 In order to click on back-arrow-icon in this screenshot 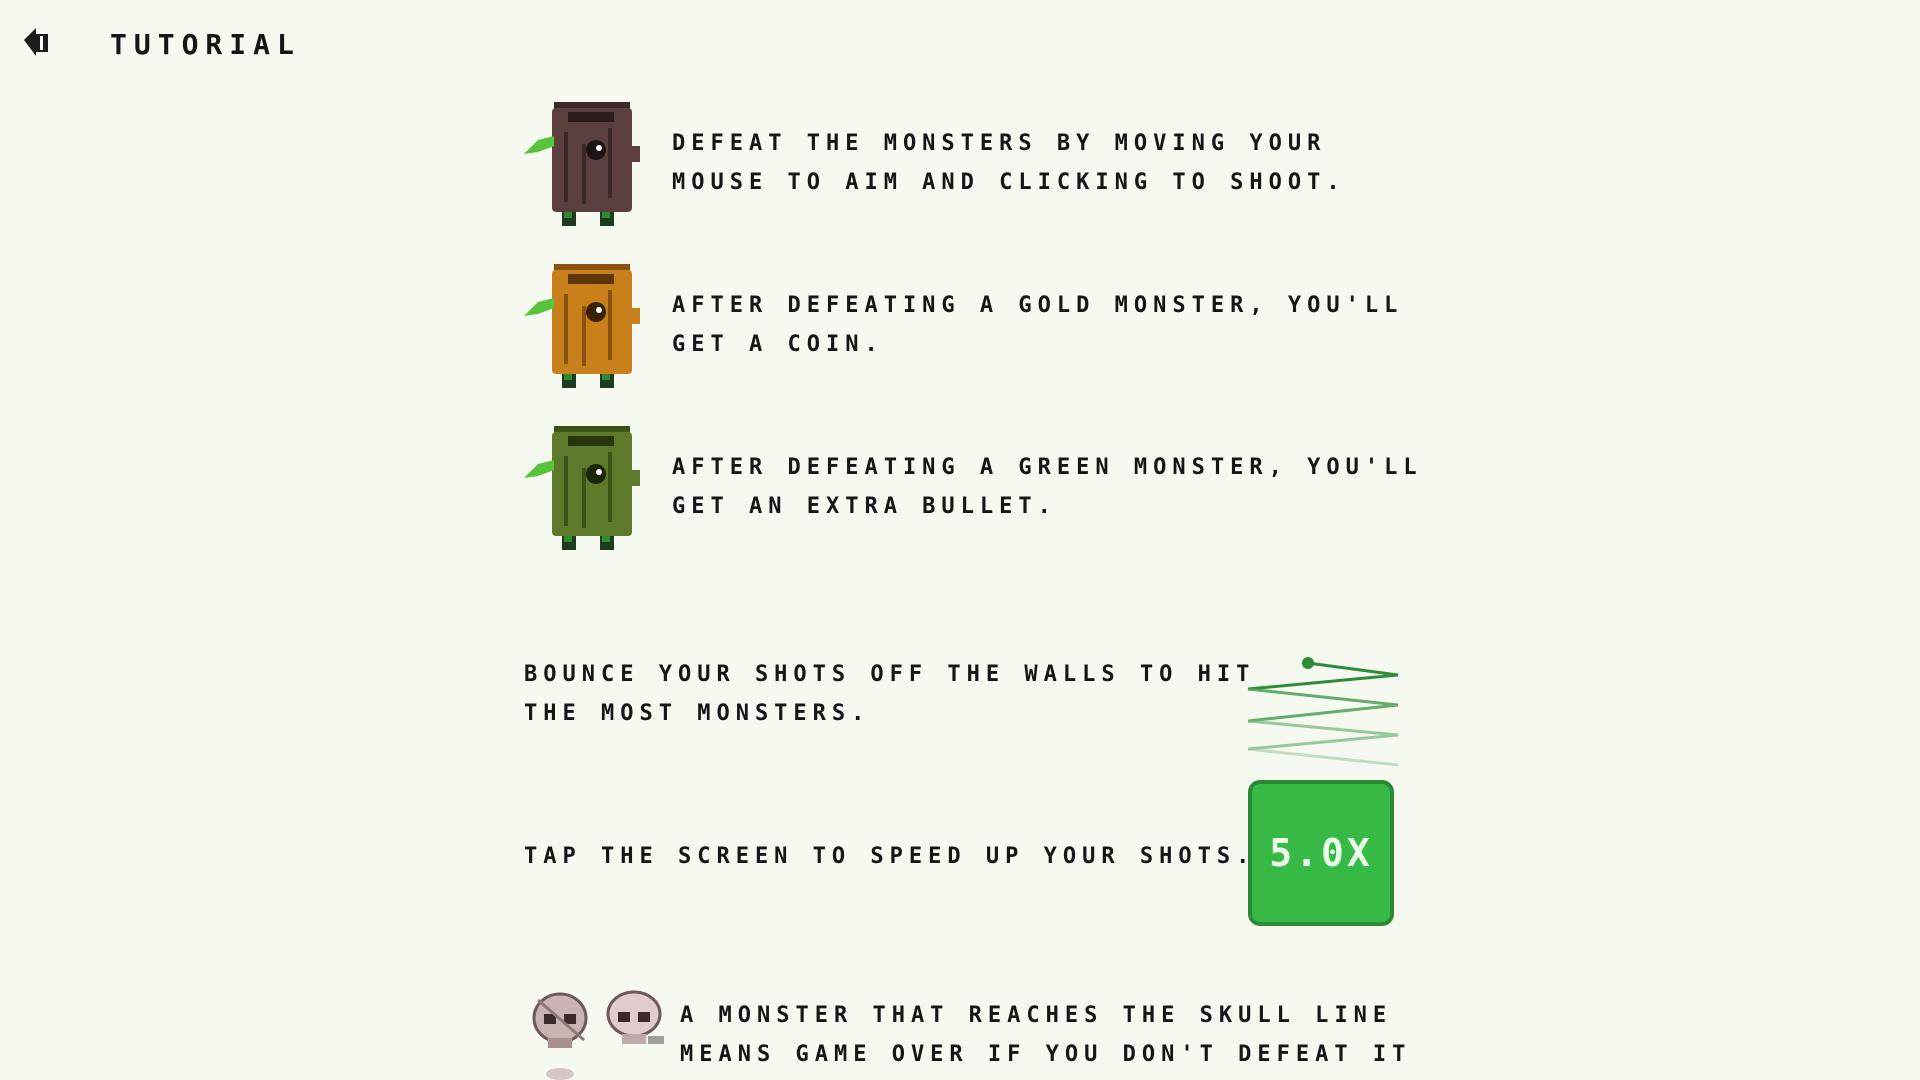, I will do `click(37, 42)`.